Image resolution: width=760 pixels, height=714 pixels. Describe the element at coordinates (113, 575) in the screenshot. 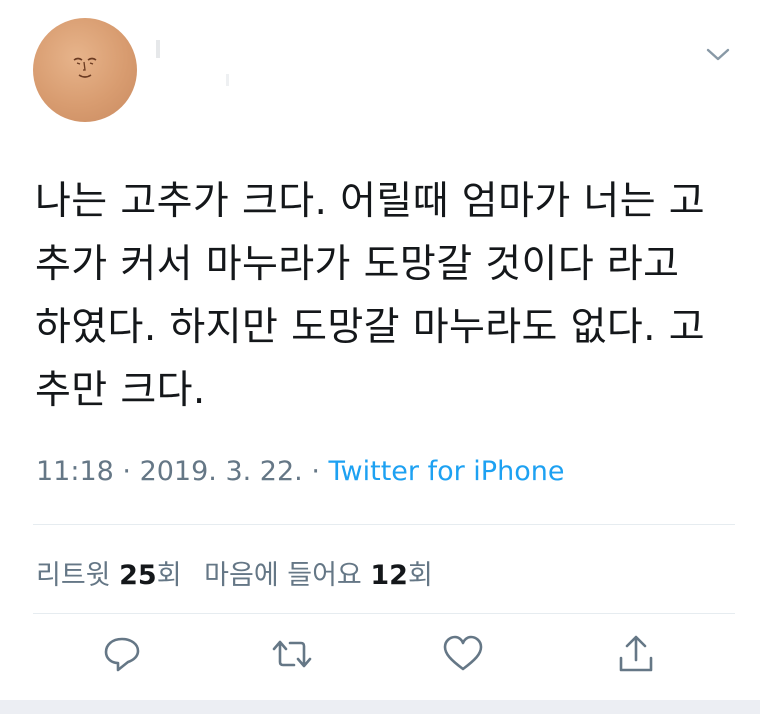

I see `retweets-stat: 리트윗 25회` at that location.